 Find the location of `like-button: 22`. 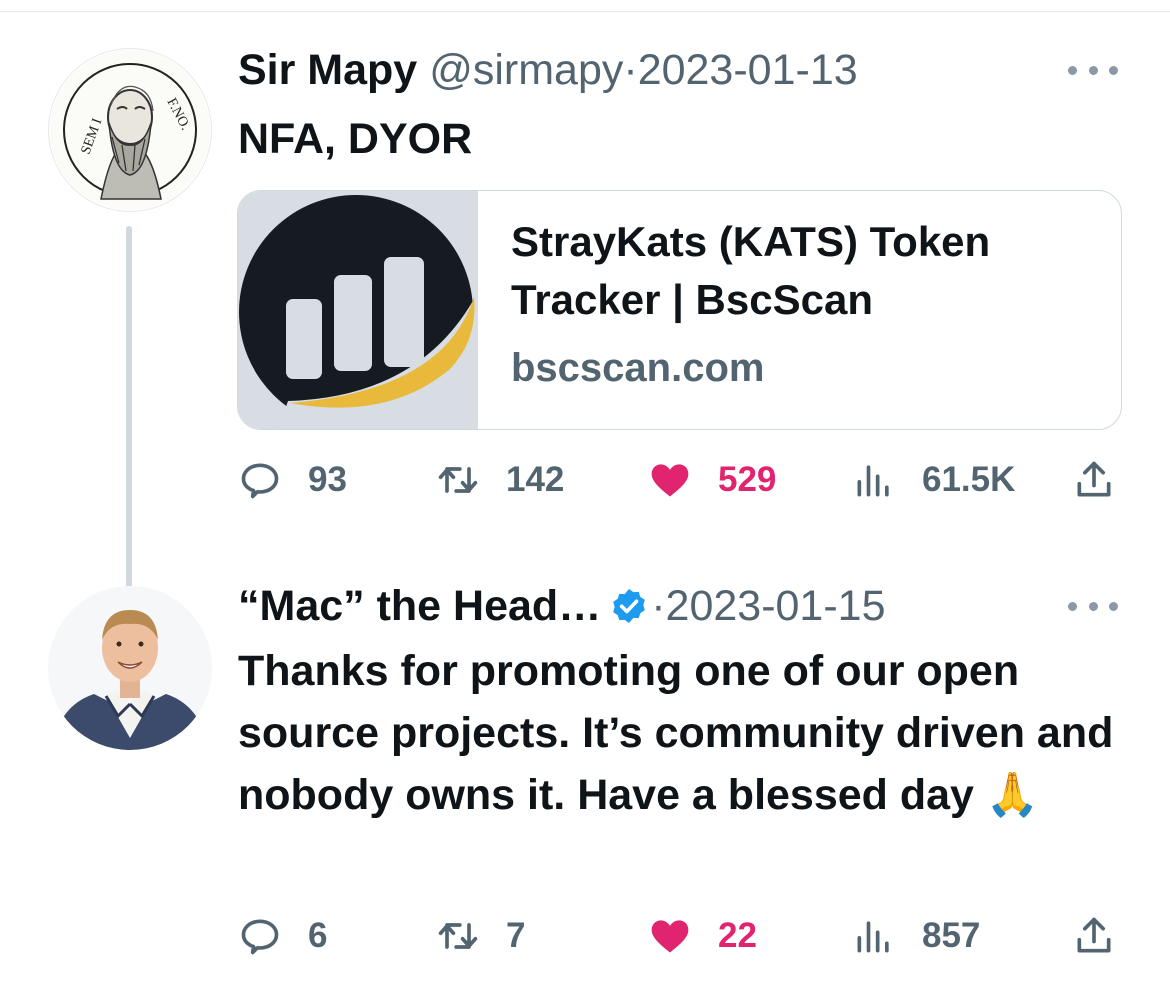

like-button: 22 is located at coordinates (702, 936).